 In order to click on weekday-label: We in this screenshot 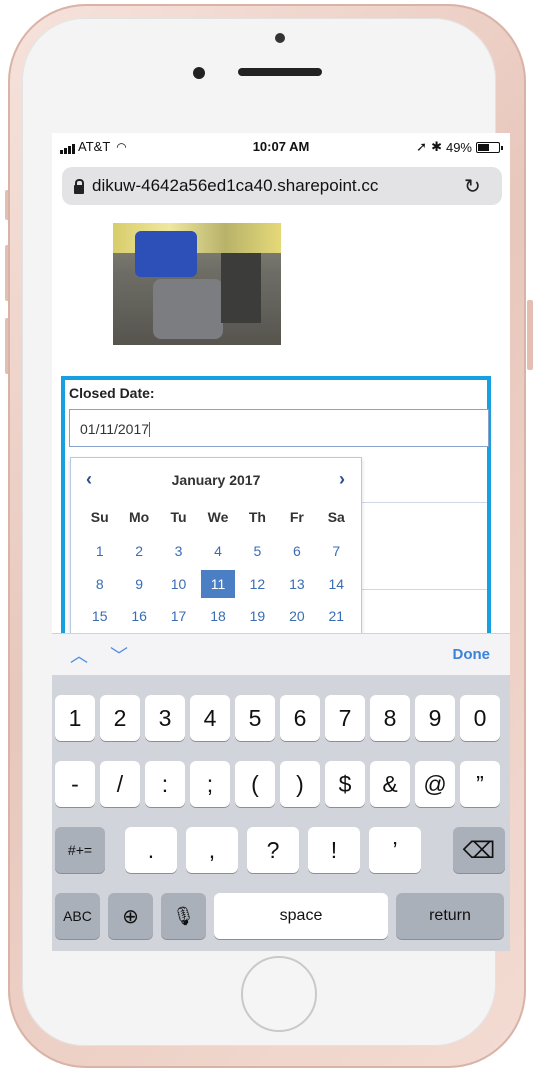, I will do `click(218, 517)`.